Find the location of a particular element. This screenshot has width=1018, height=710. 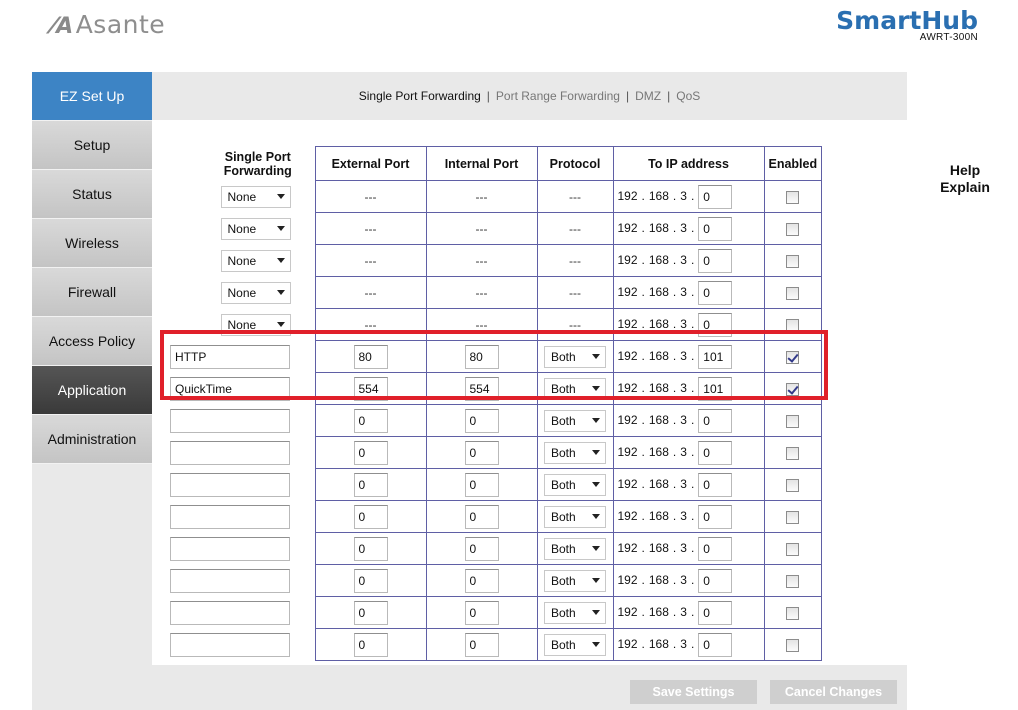

sidebar-item-access-policy: Access Policy is located at coordinates (92, 341).